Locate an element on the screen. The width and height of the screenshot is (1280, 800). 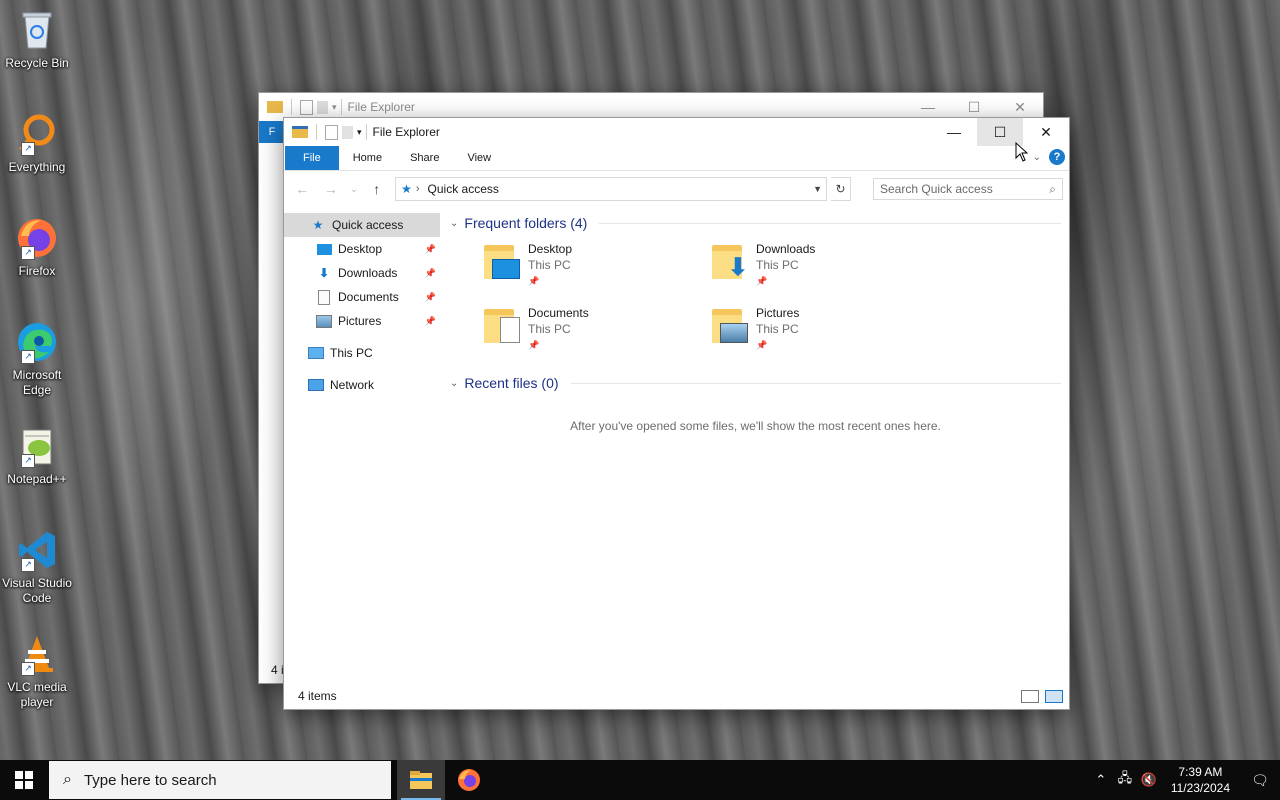
breadcrumb-location: Quick access is located at coordinates (463, 189).